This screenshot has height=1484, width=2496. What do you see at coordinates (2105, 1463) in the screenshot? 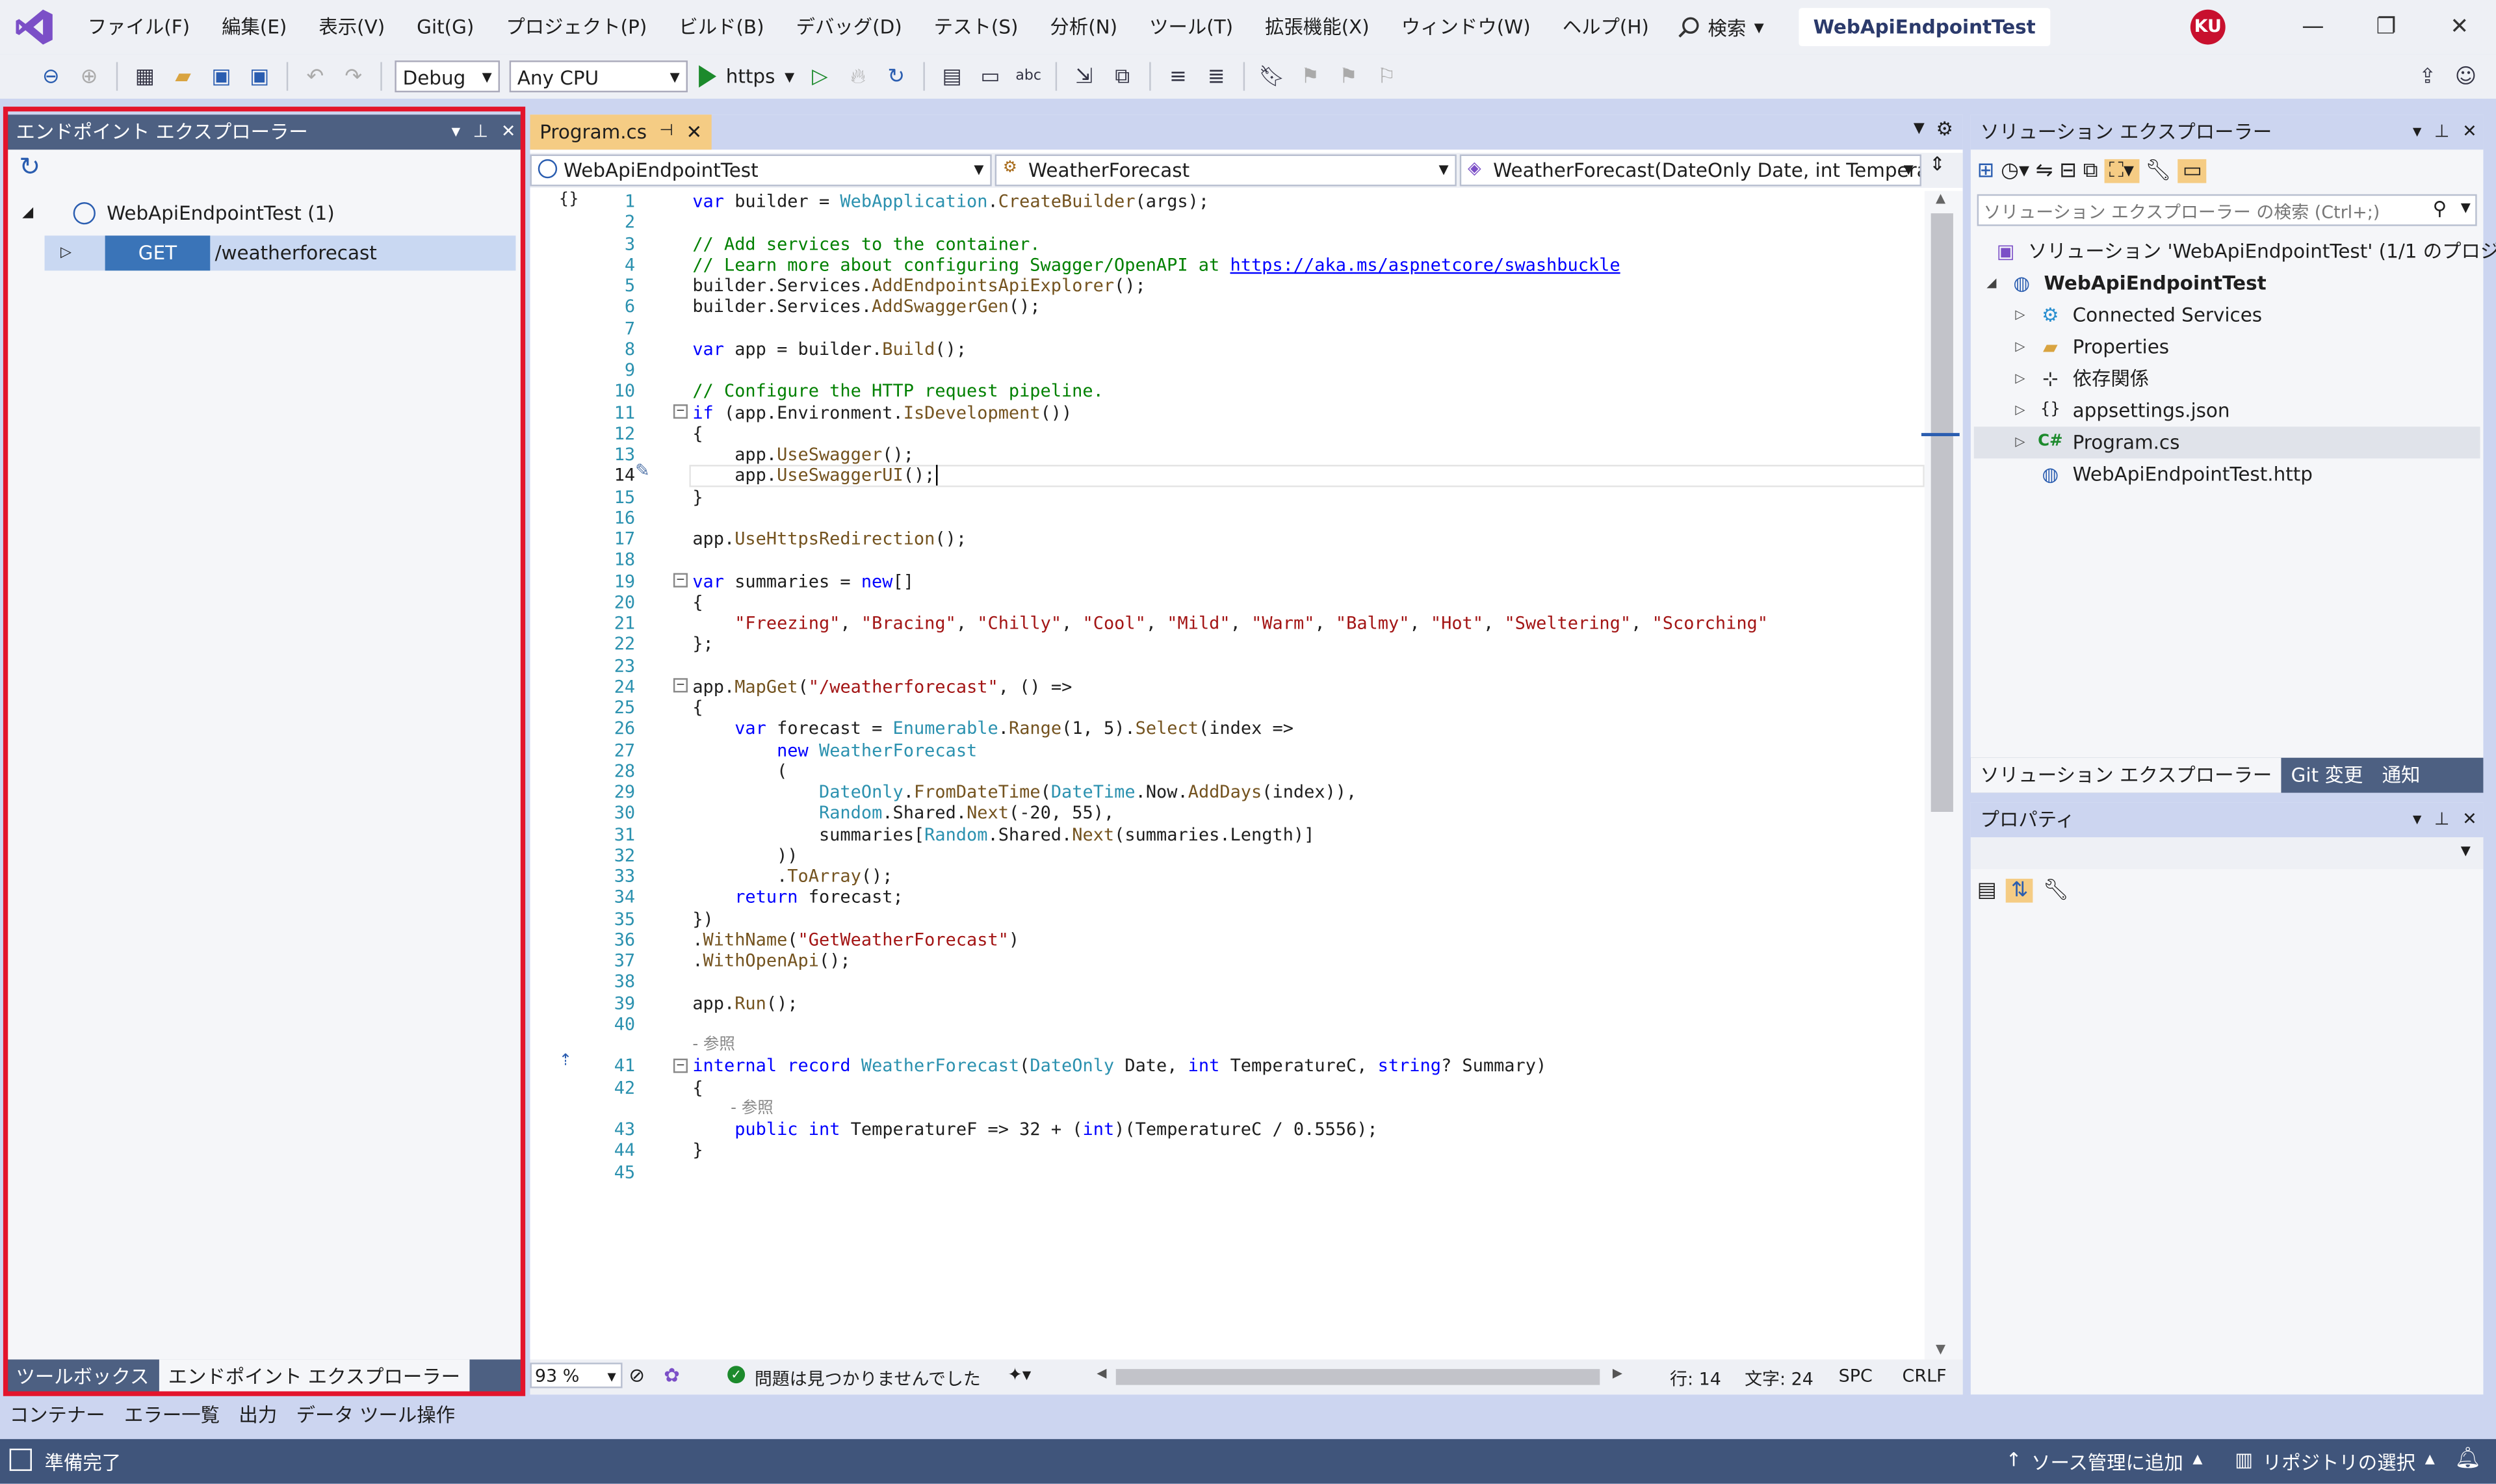
I see `add-source-control-button: ↑ ソース管理に追加 ▲` at bounding box center [2105, 1463].